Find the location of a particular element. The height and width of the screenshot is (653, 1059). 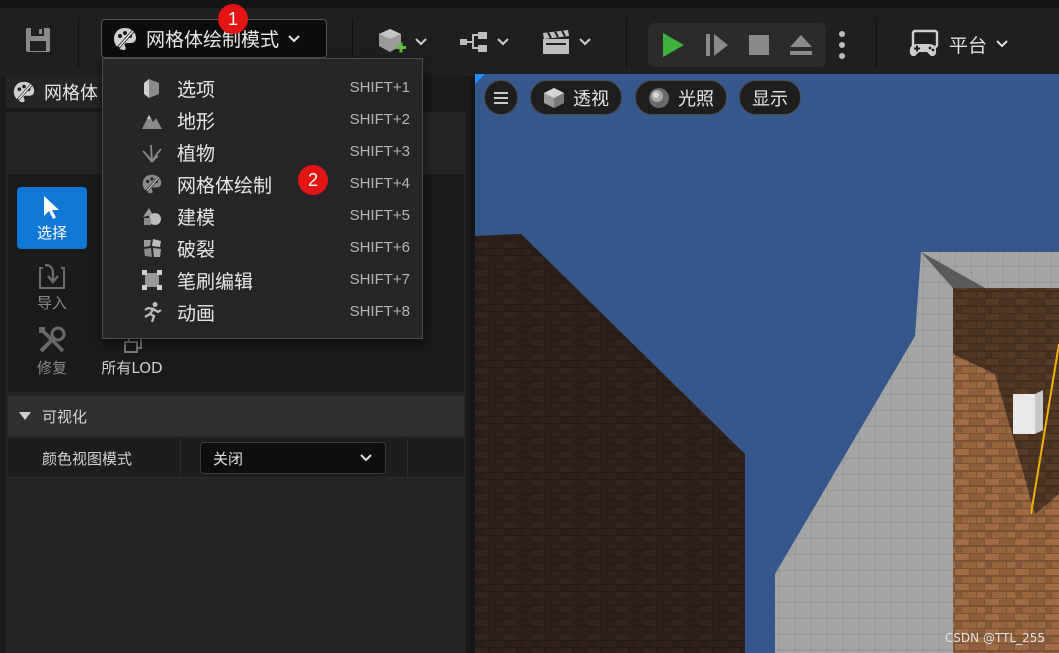

cinematics-button is located at coordinates (566, 42).